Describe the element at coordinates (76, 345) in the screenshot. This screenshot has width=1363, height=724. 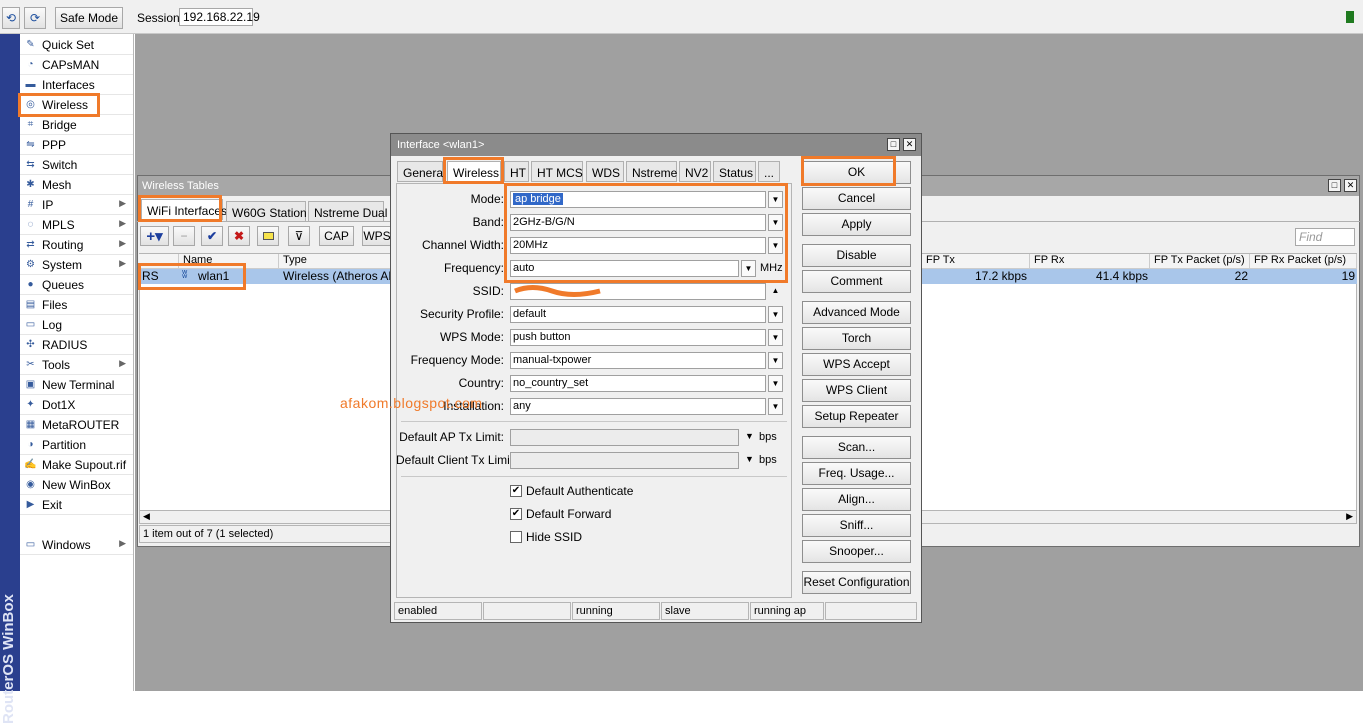
I see `sidebar-item-radius: ✣ RADIUS` at that location.